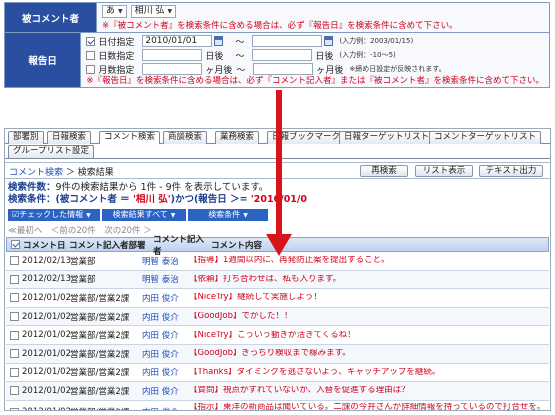 The width and height of the screenshot is (555, 415). Describe the element at coordinates (315, 55) in the screenshot. I see `days-spec-line: 日数指定 日後 〜 日後 (入力例：-10〜5)` at that location.